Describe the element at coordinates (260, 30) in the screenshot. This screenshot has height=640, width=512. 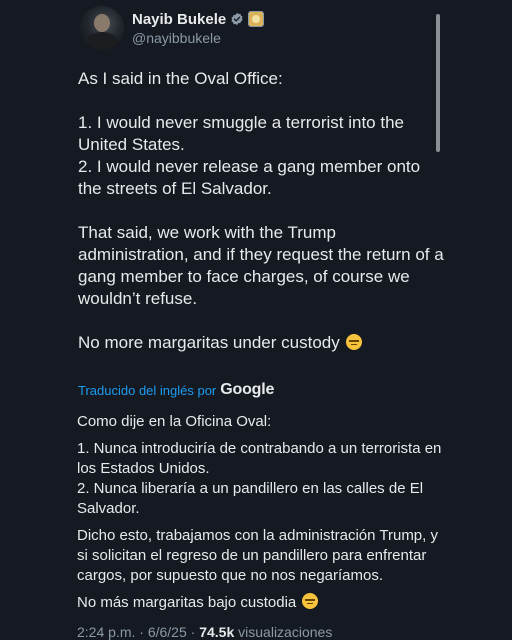
I see `tweet-header: Nayib Bukele @nayibbukele` at that location.